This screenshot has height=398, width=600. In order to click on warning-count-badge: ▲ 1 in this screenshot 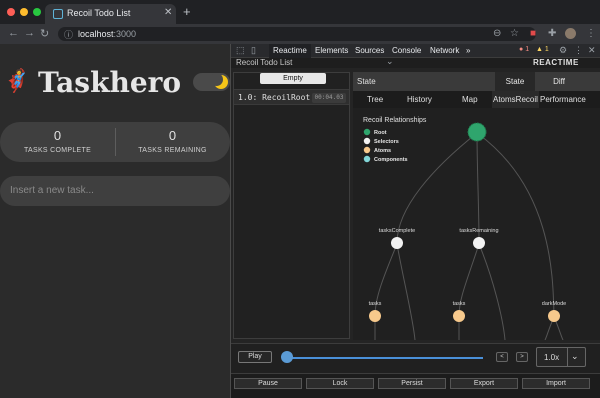, I will do `click(542, 49)`.